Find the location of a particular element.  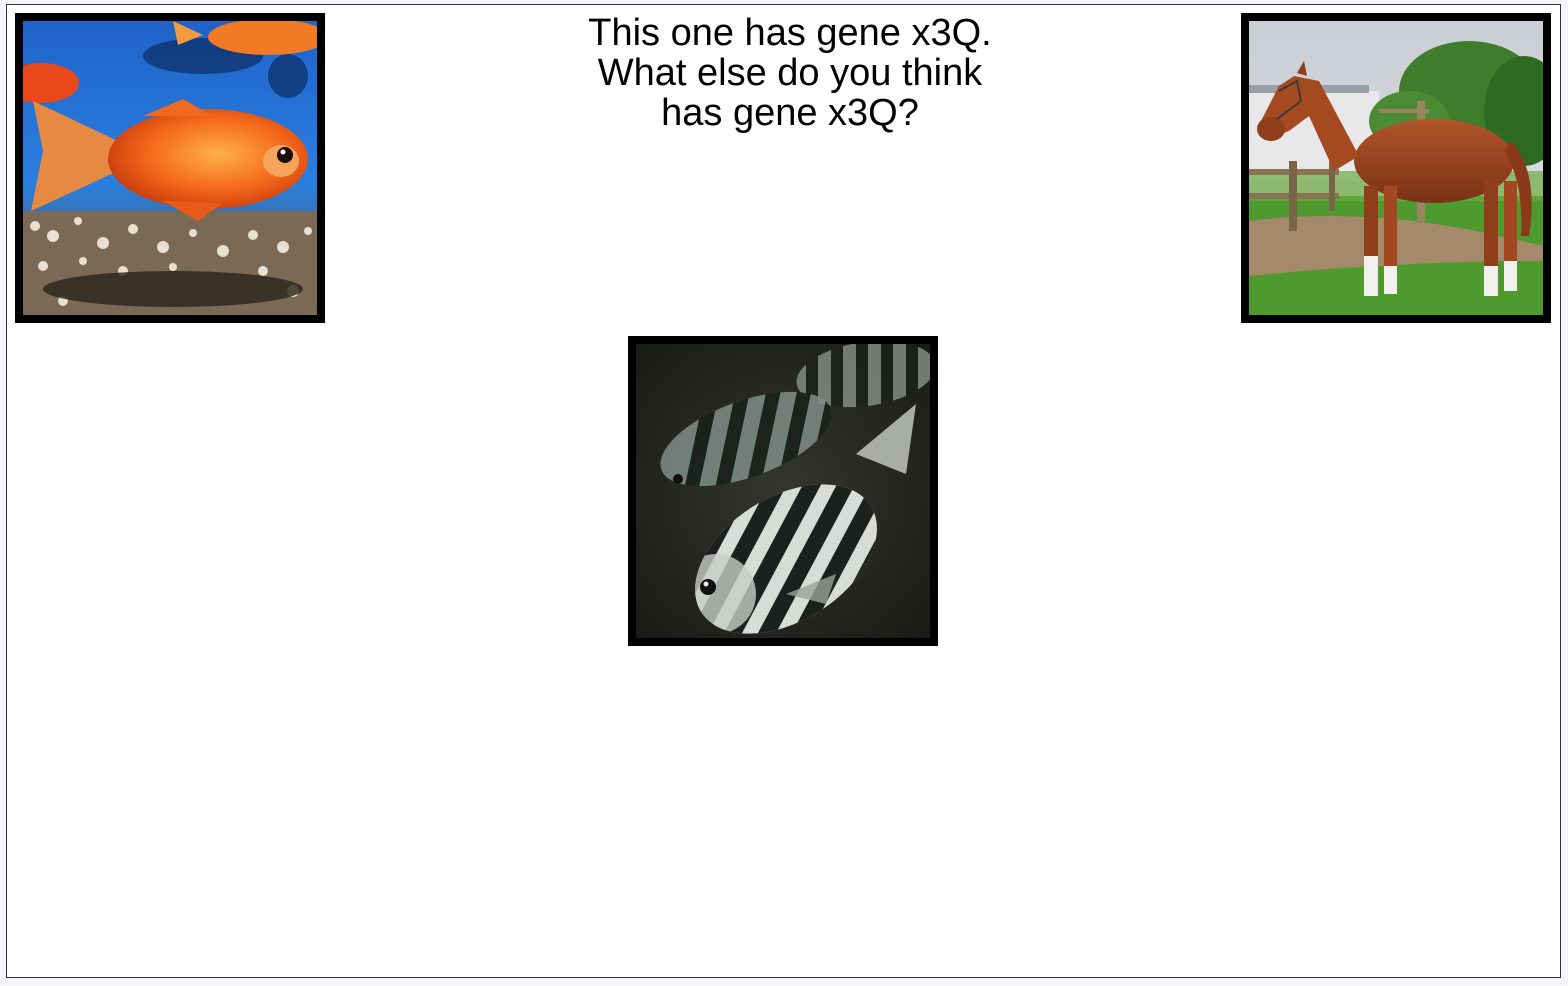

goldfish-image is located at coordinates (170, 168).